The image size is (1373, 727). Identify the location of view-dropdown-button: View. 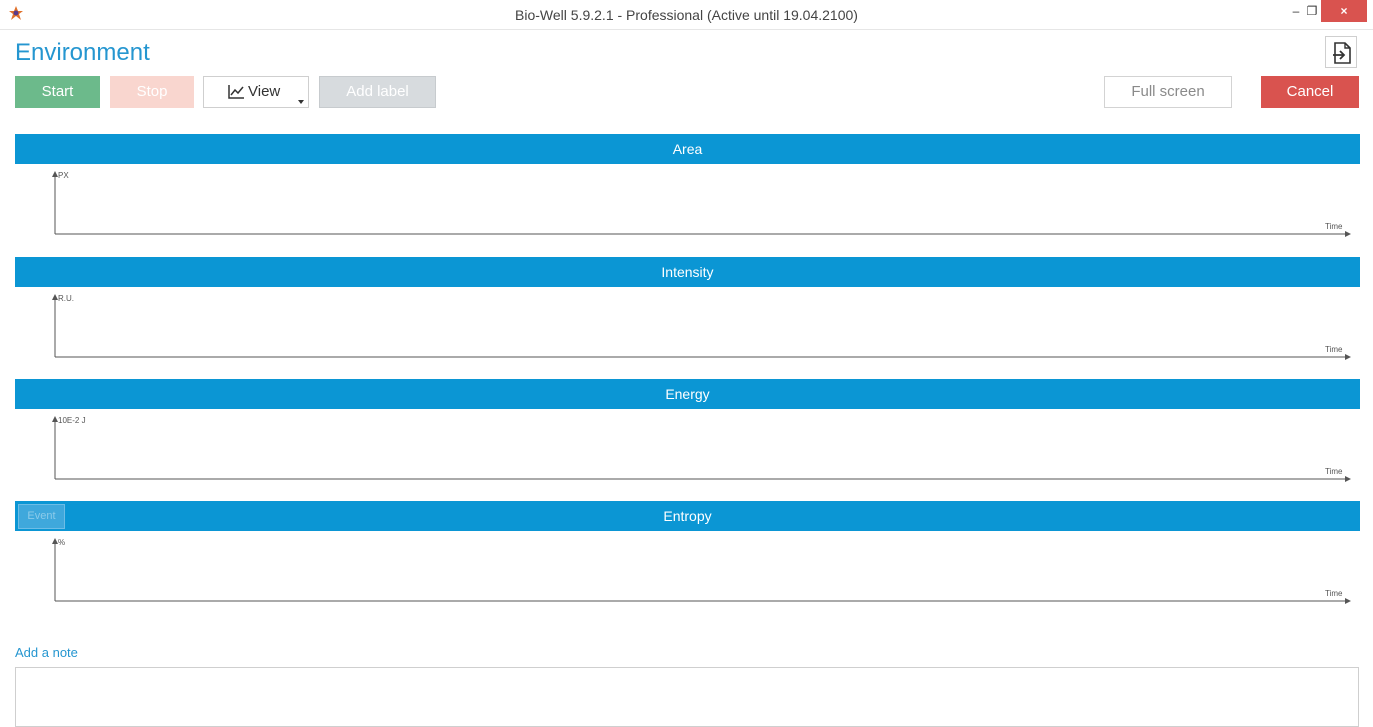
(256, 92).